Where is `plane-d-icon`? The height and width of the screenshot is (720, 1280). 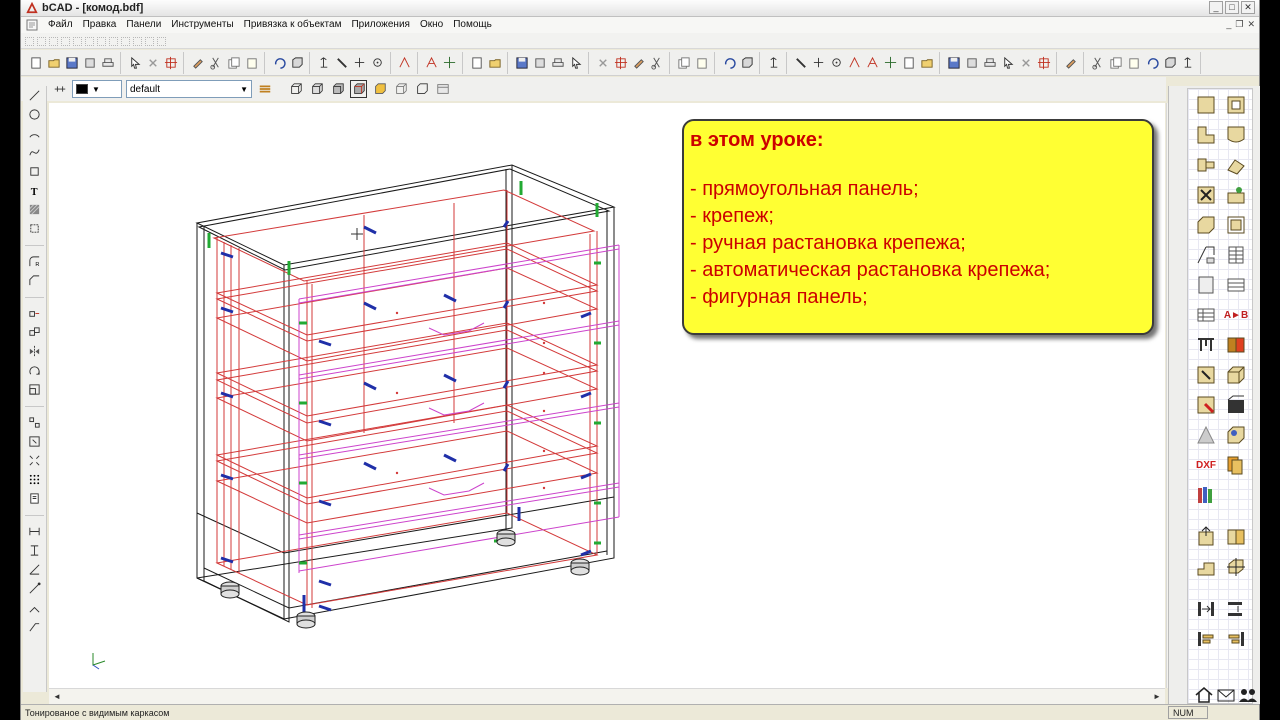 plane-d-icon is located at coordinates (1007, 63).